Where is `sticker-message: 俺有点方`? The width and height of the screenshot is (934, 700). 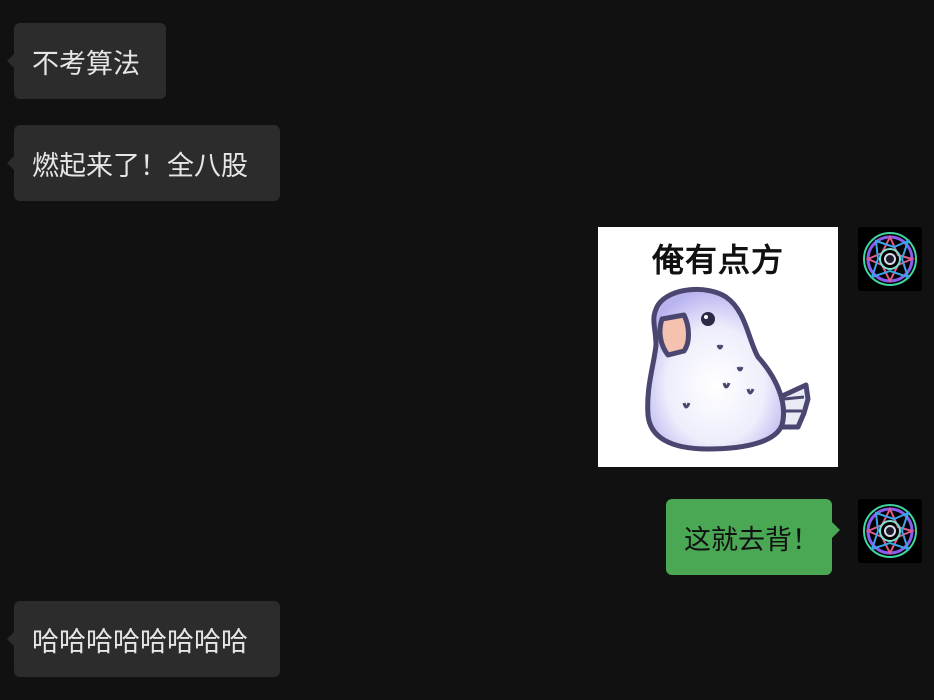 sticker-message: 俺有点方 is located at coordinates (718, 347).